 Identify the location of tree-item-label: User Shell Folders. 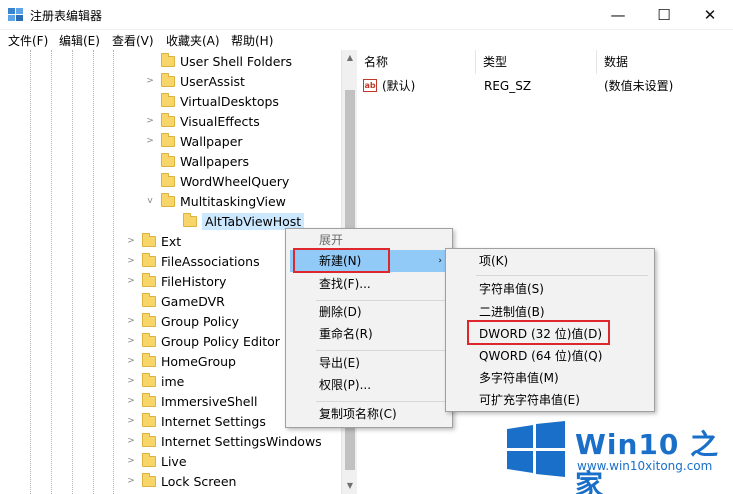
(236, 61).